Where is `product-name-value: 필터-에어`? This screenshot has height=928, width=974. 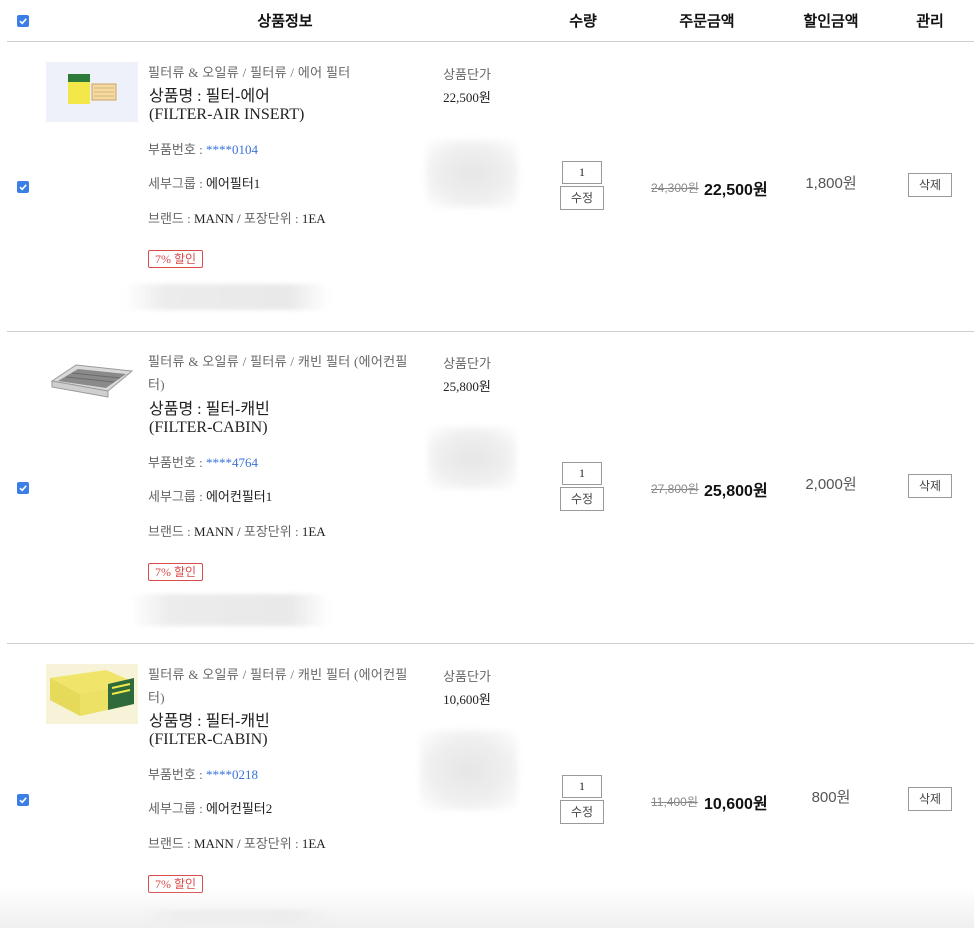
product-name-value: 필터-에어 is located at coordinates (237, 96).